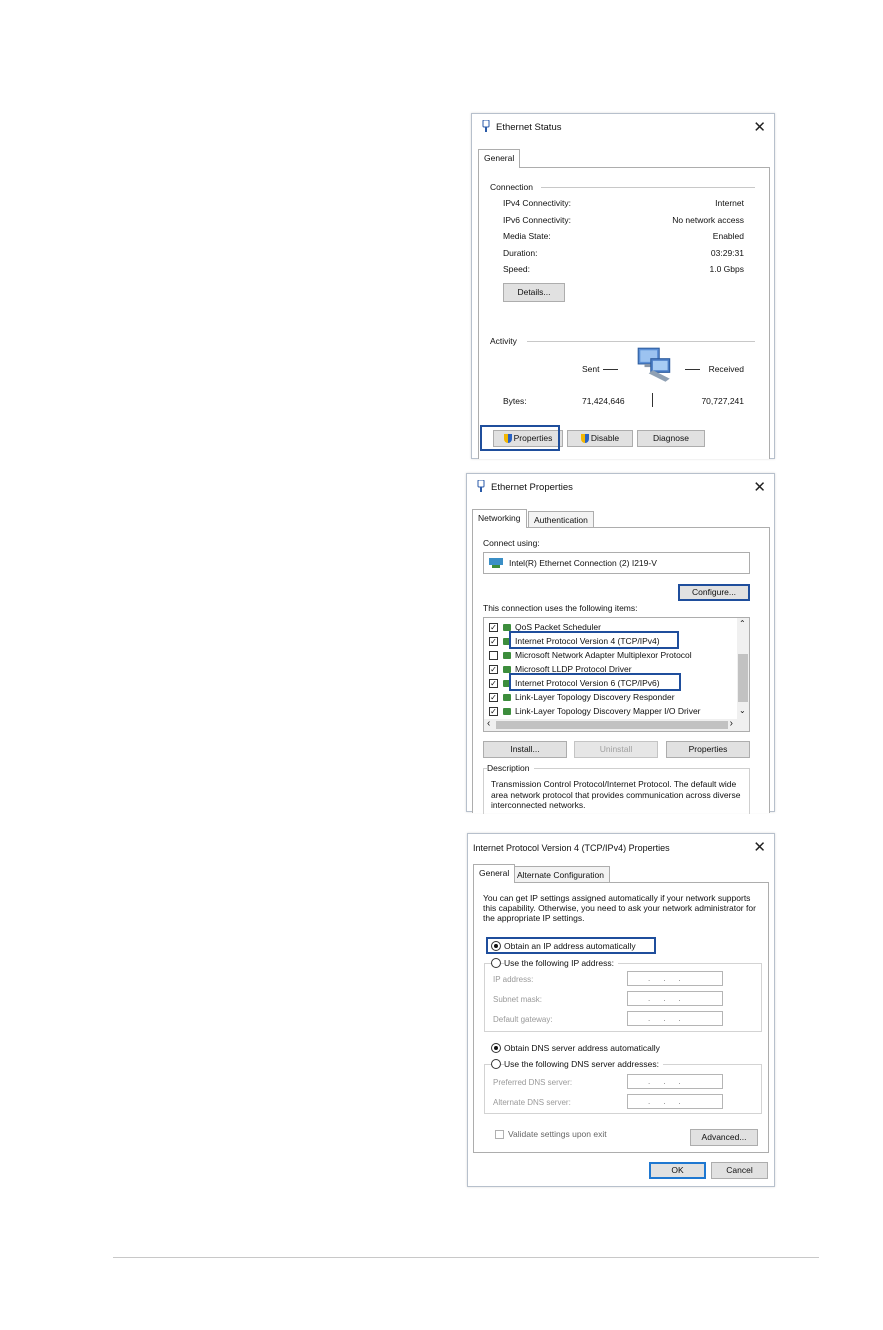  I want to click on tab-alternate-configuration: Alternate Configuration, so click(560, 874).